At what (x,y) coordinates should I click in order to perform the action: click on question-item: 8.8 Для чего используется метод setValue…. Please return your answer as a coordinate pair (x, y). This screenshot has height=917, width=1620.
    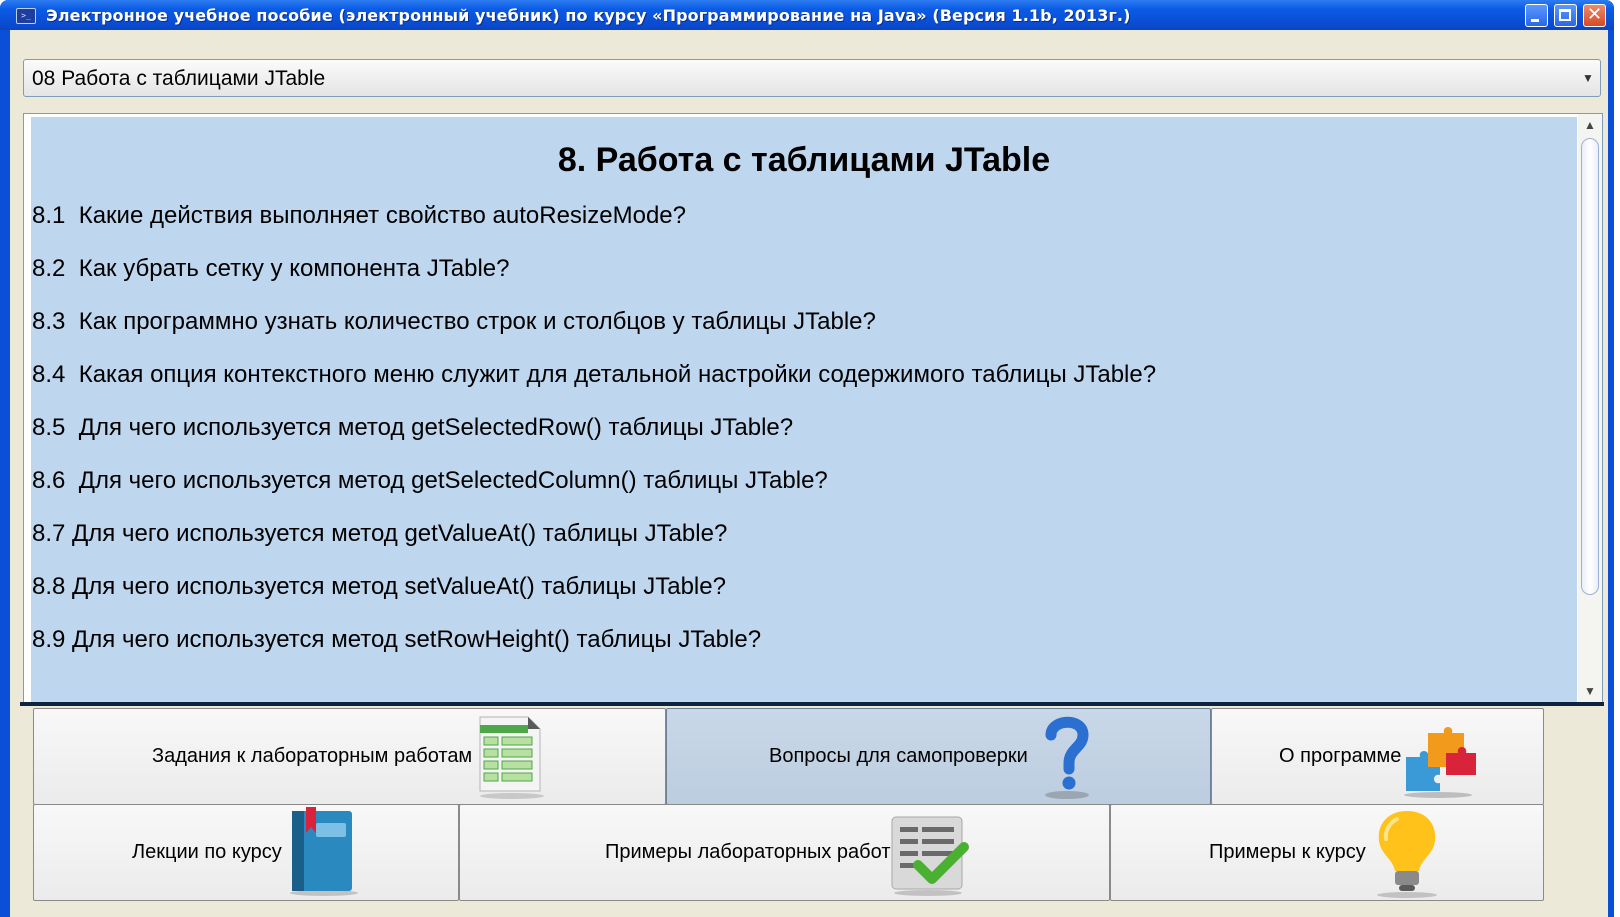
    Looking at the image, I should click on (379, 586).